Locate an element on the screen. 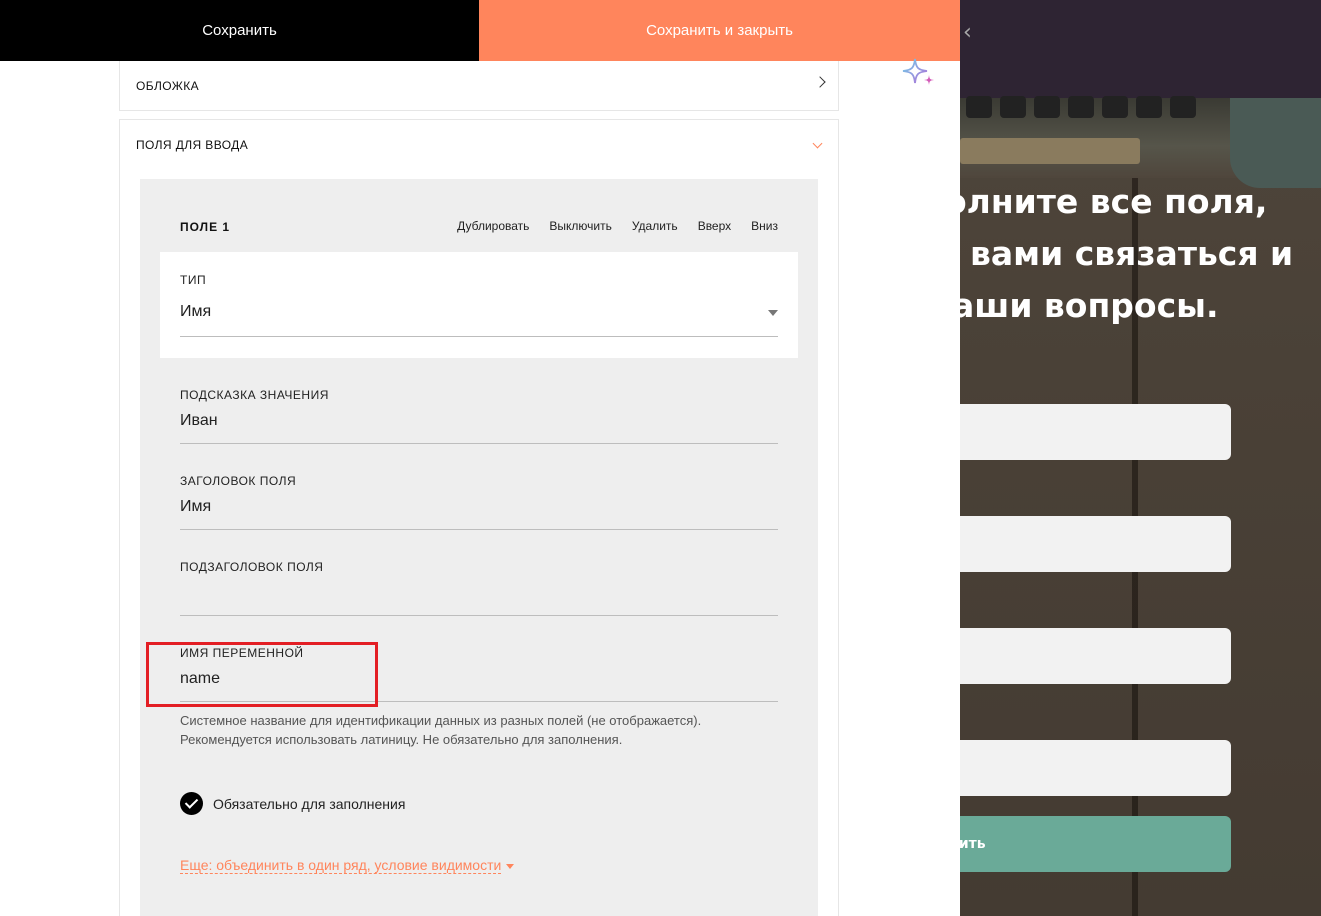  placeholder-input: Иван is located at coordinates (199, 421).